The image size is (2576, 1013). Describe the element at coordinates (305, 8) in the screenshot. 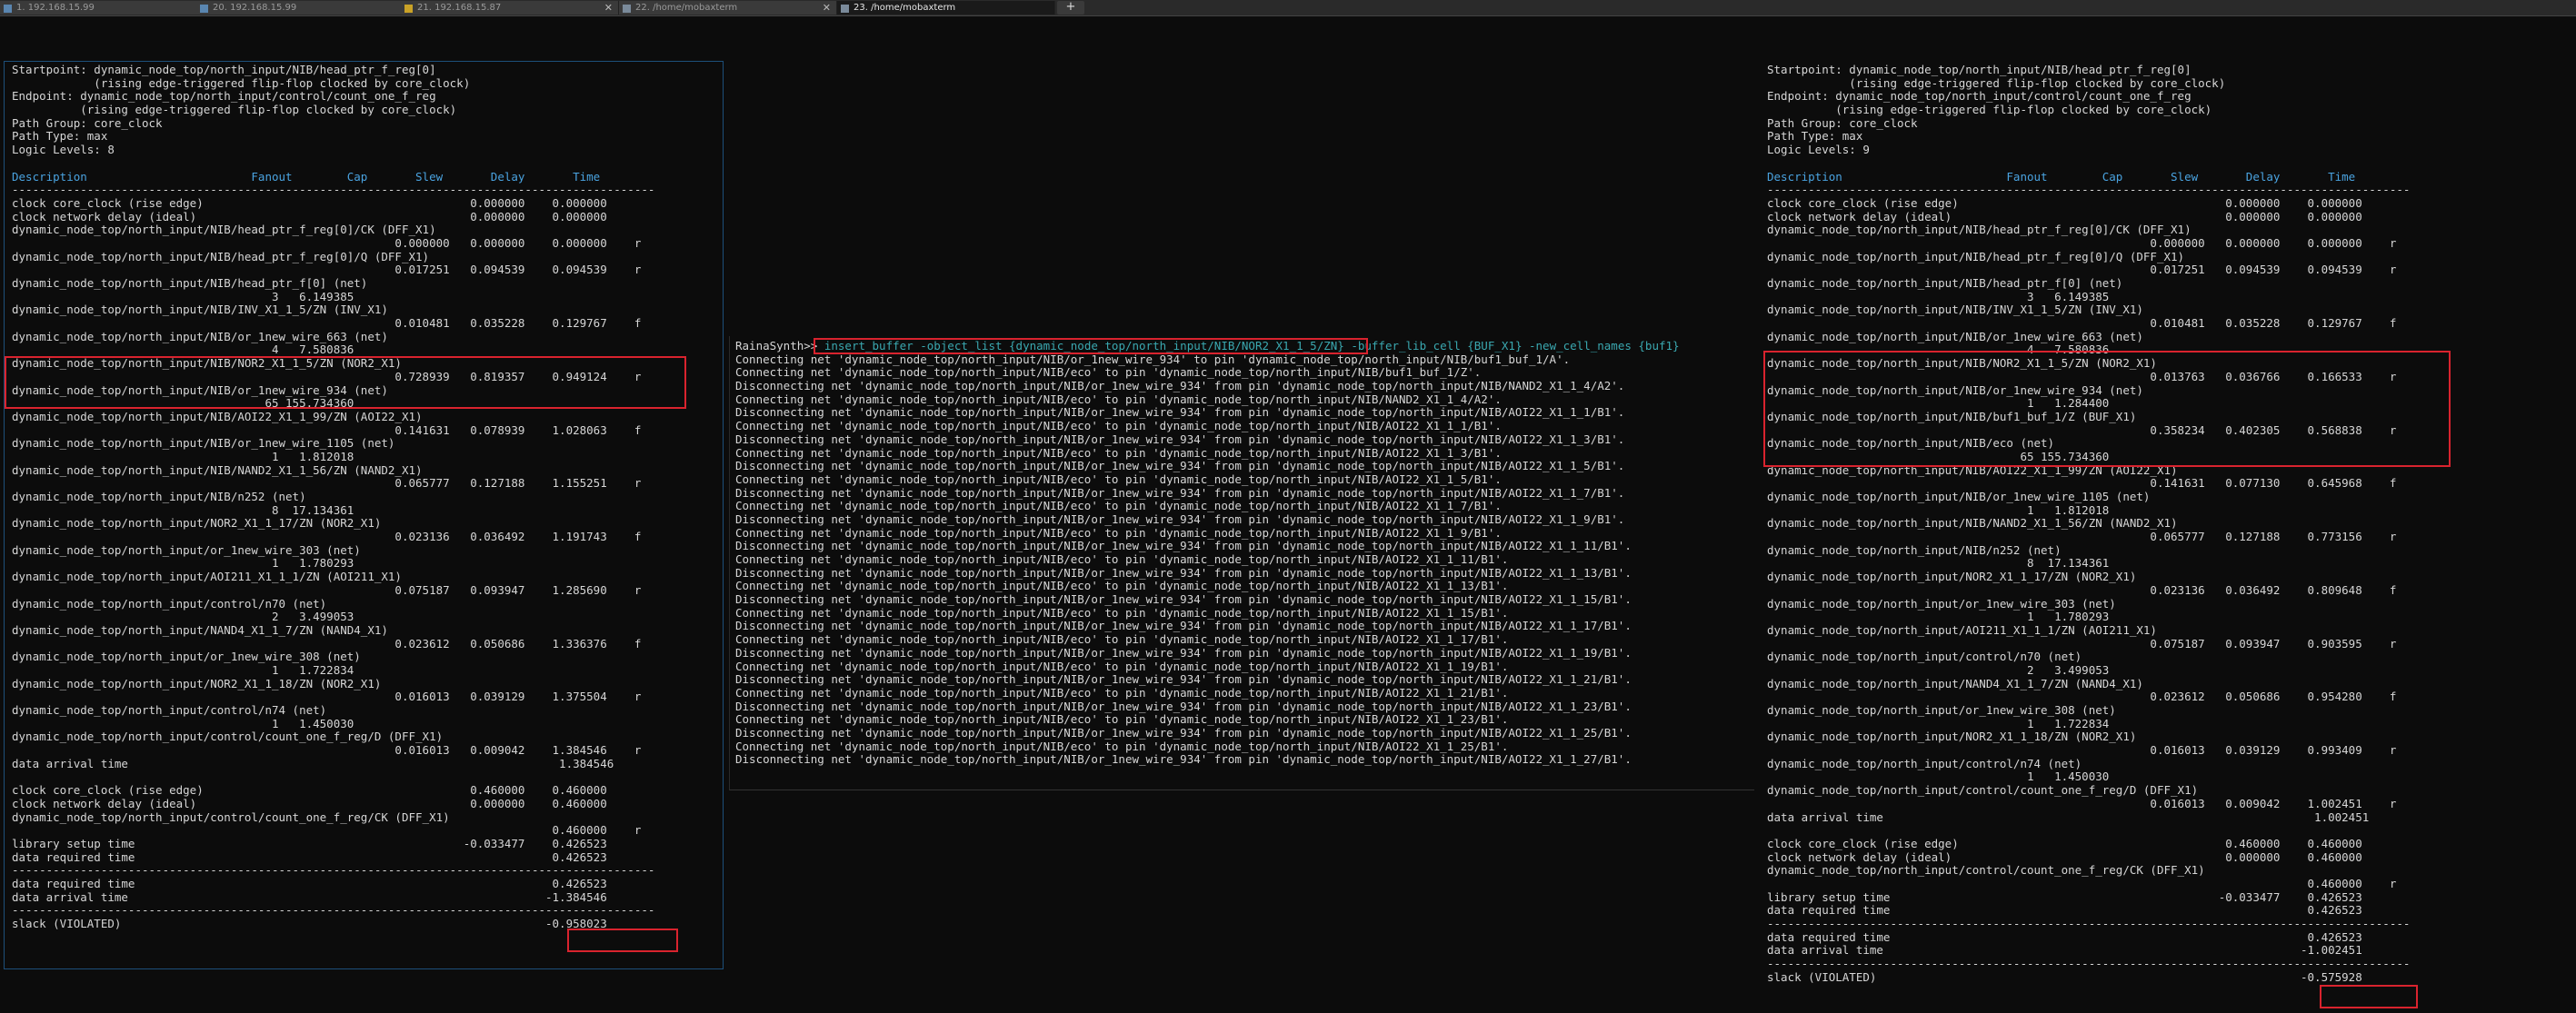

I see `tab-20: 20. 192.168.15.99 ✕` at that location.